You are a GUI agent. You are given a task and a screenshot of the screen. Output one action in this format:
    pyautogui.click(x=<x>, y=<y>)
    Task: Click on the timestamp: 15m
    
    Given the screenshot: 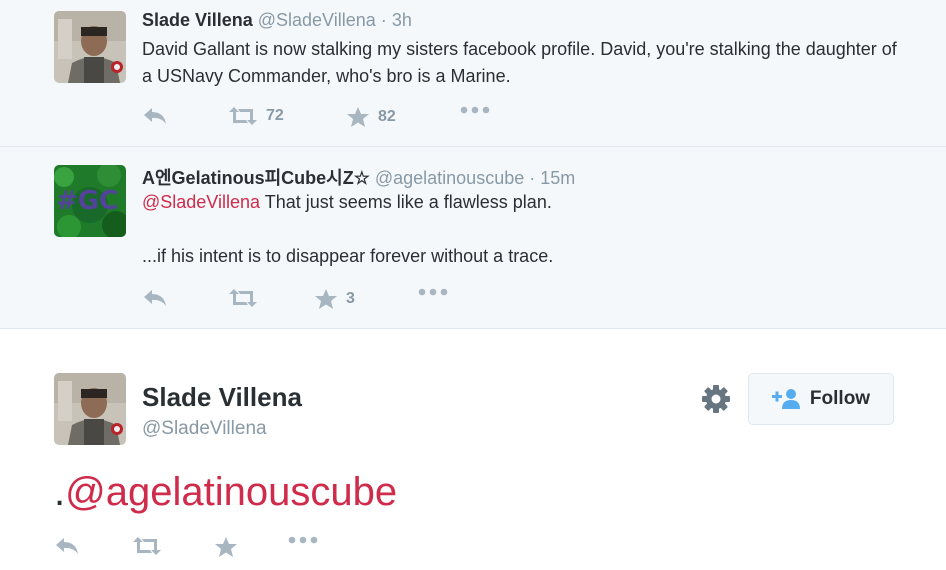 What is the action you would take?
    pyautogui.click(x=557, y=178)
    